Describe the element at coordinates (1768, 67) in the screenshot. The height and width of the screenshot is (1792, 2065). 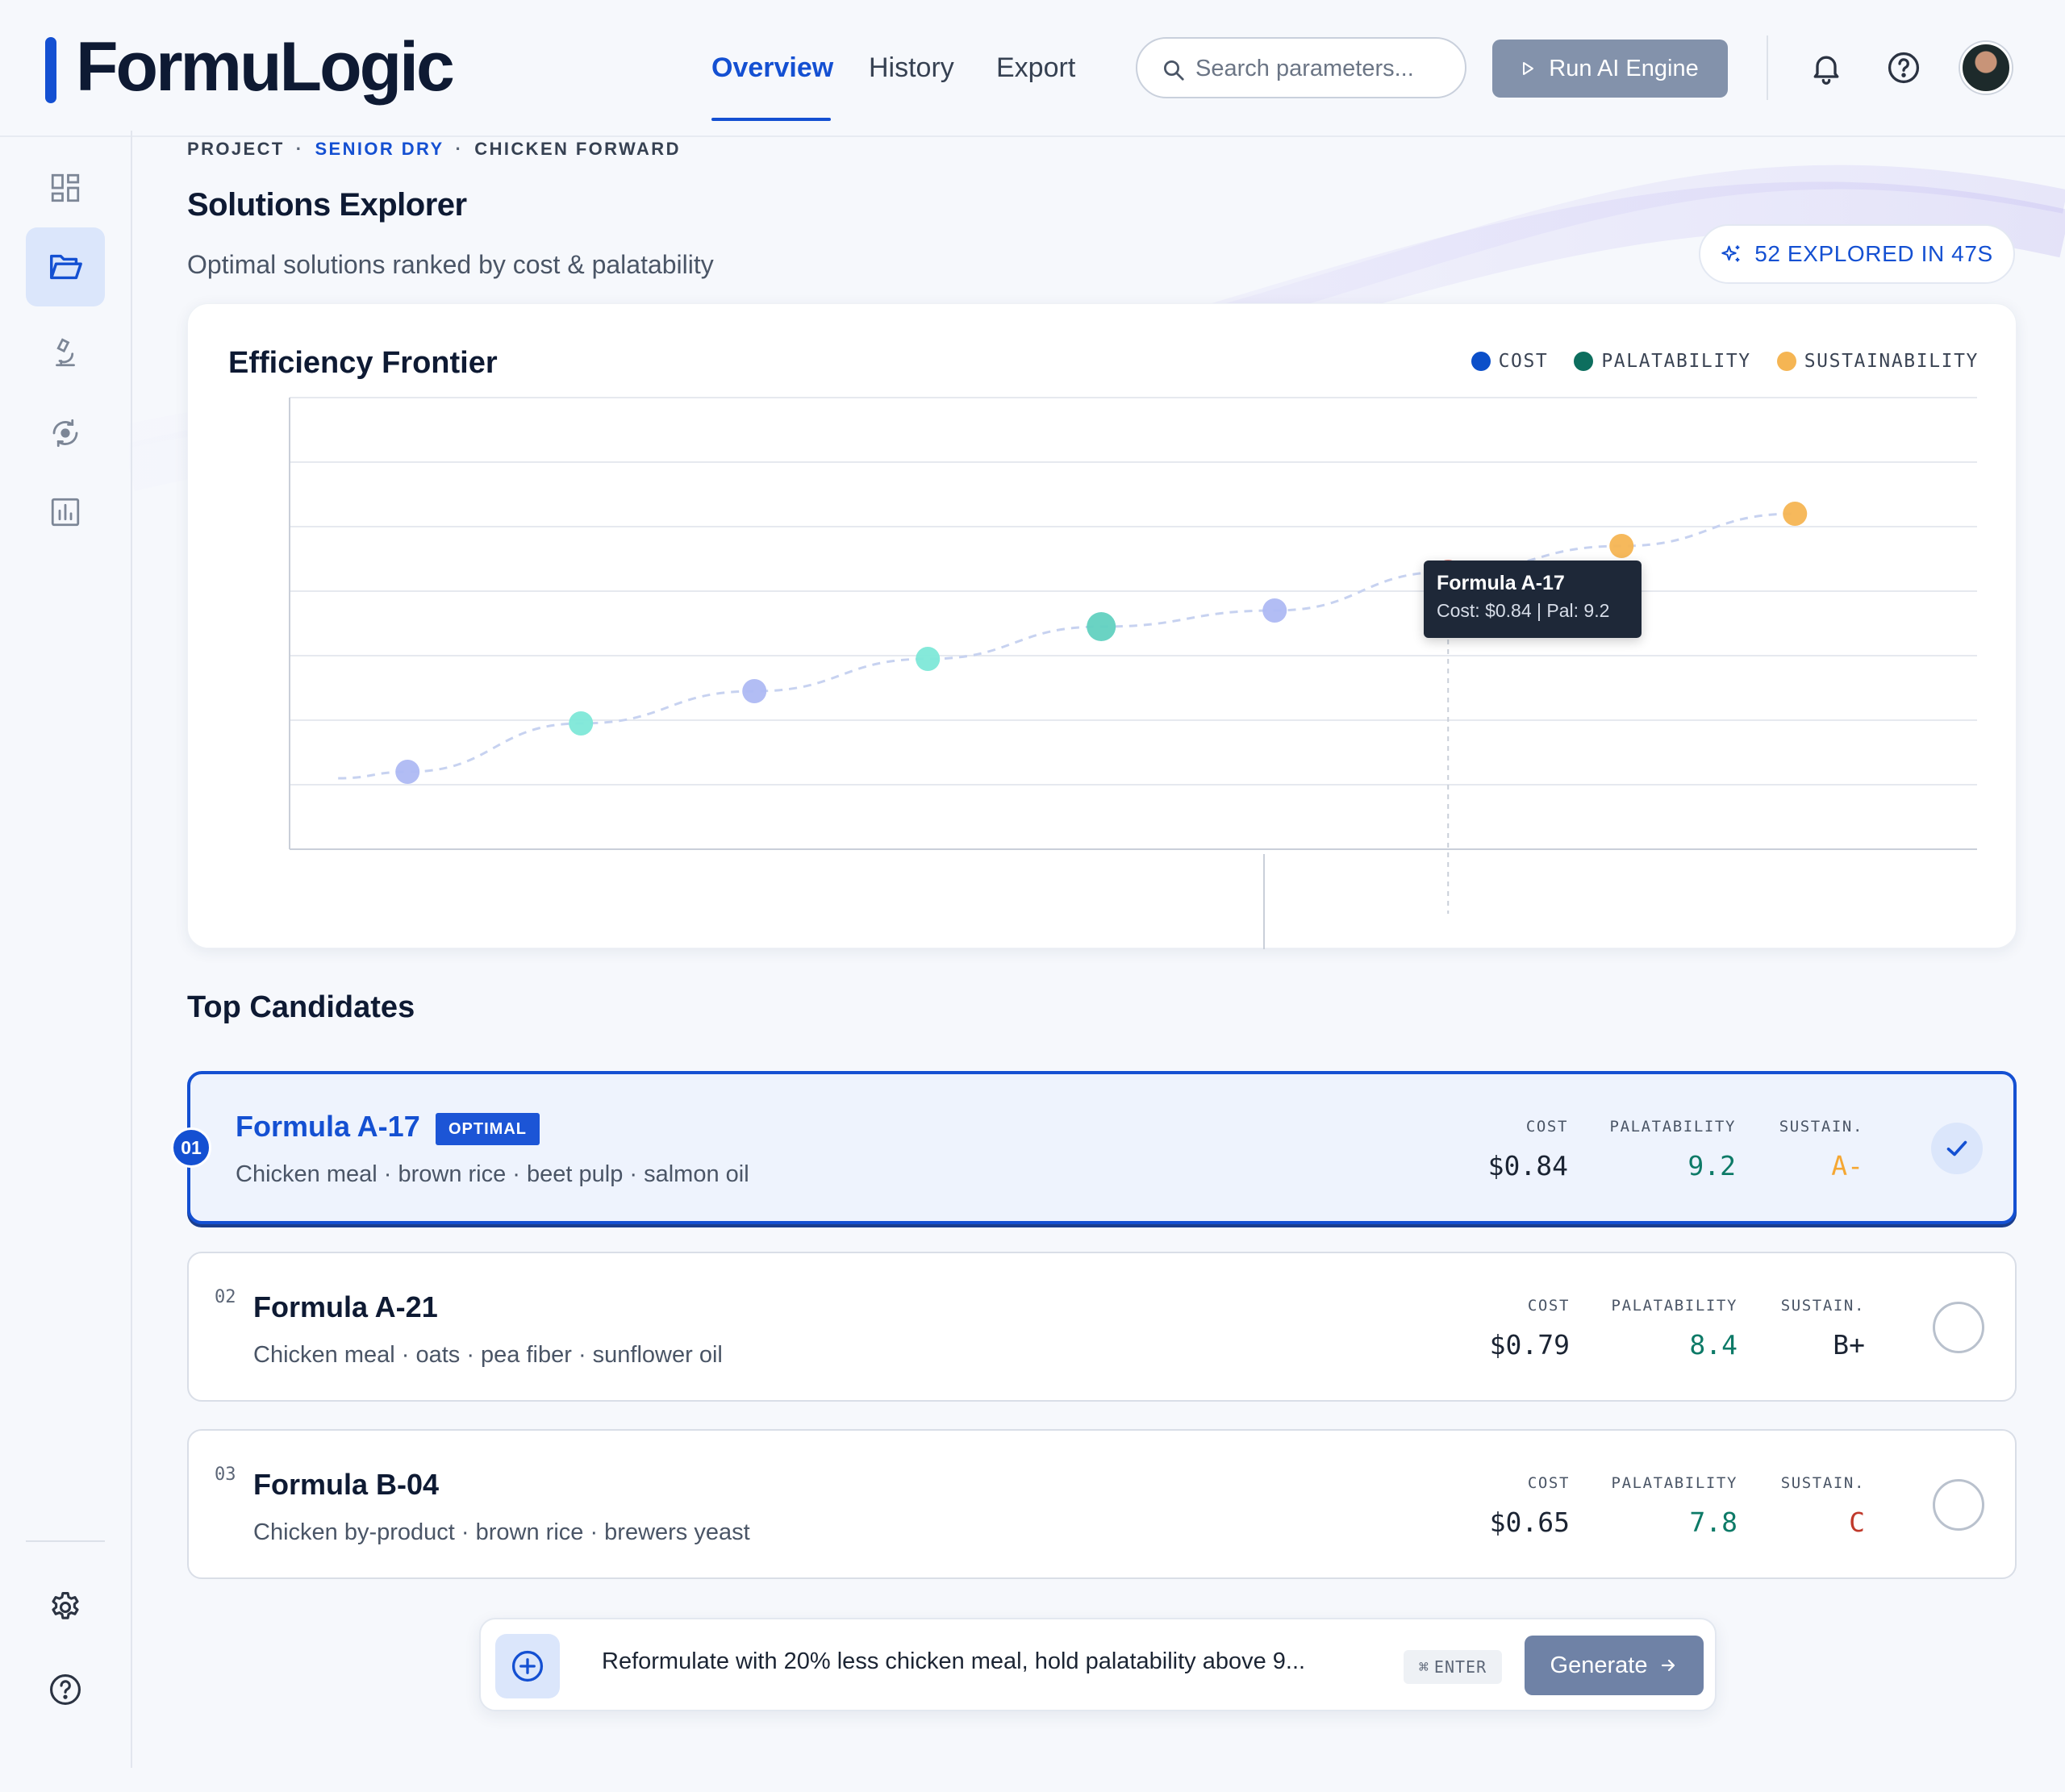
I see `header-divider` at that location.